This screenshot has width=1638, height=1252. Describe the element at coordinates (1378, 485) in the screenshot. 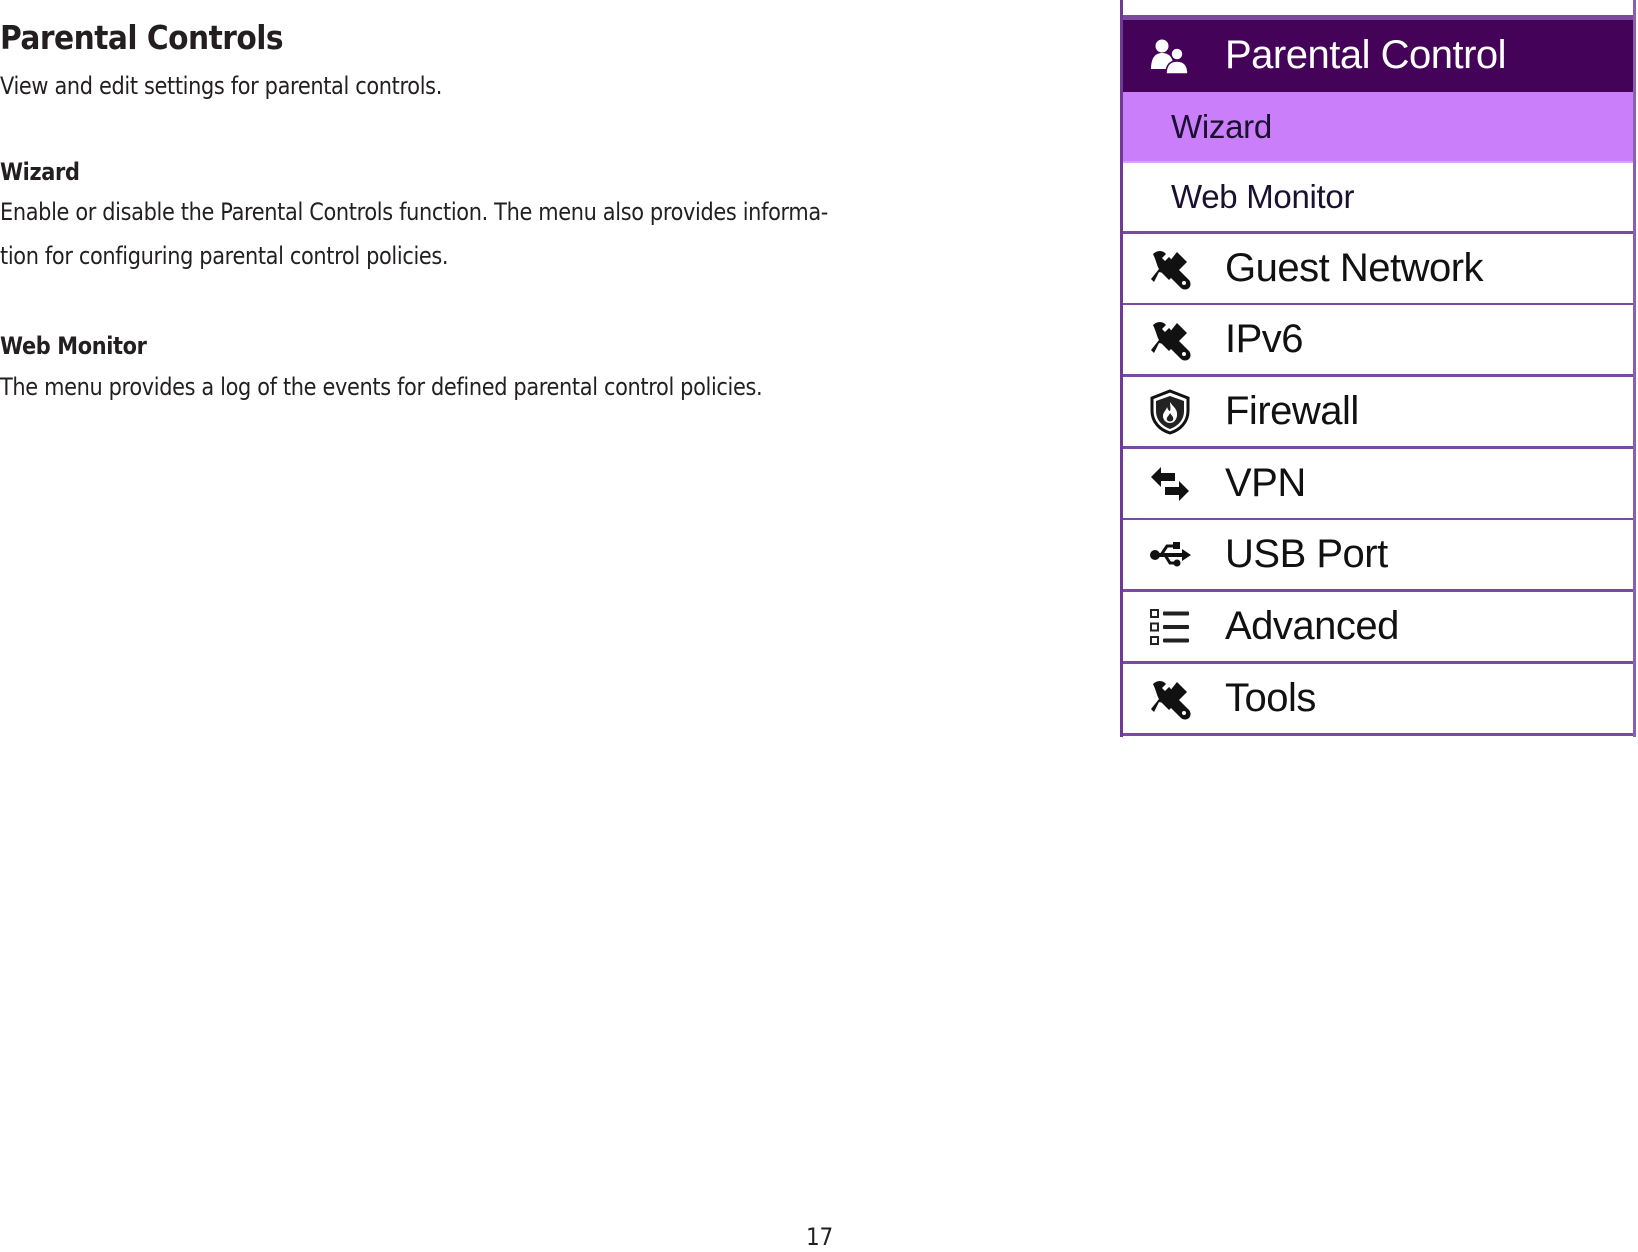

I see `menu-item-vpn: VPN` at that location.